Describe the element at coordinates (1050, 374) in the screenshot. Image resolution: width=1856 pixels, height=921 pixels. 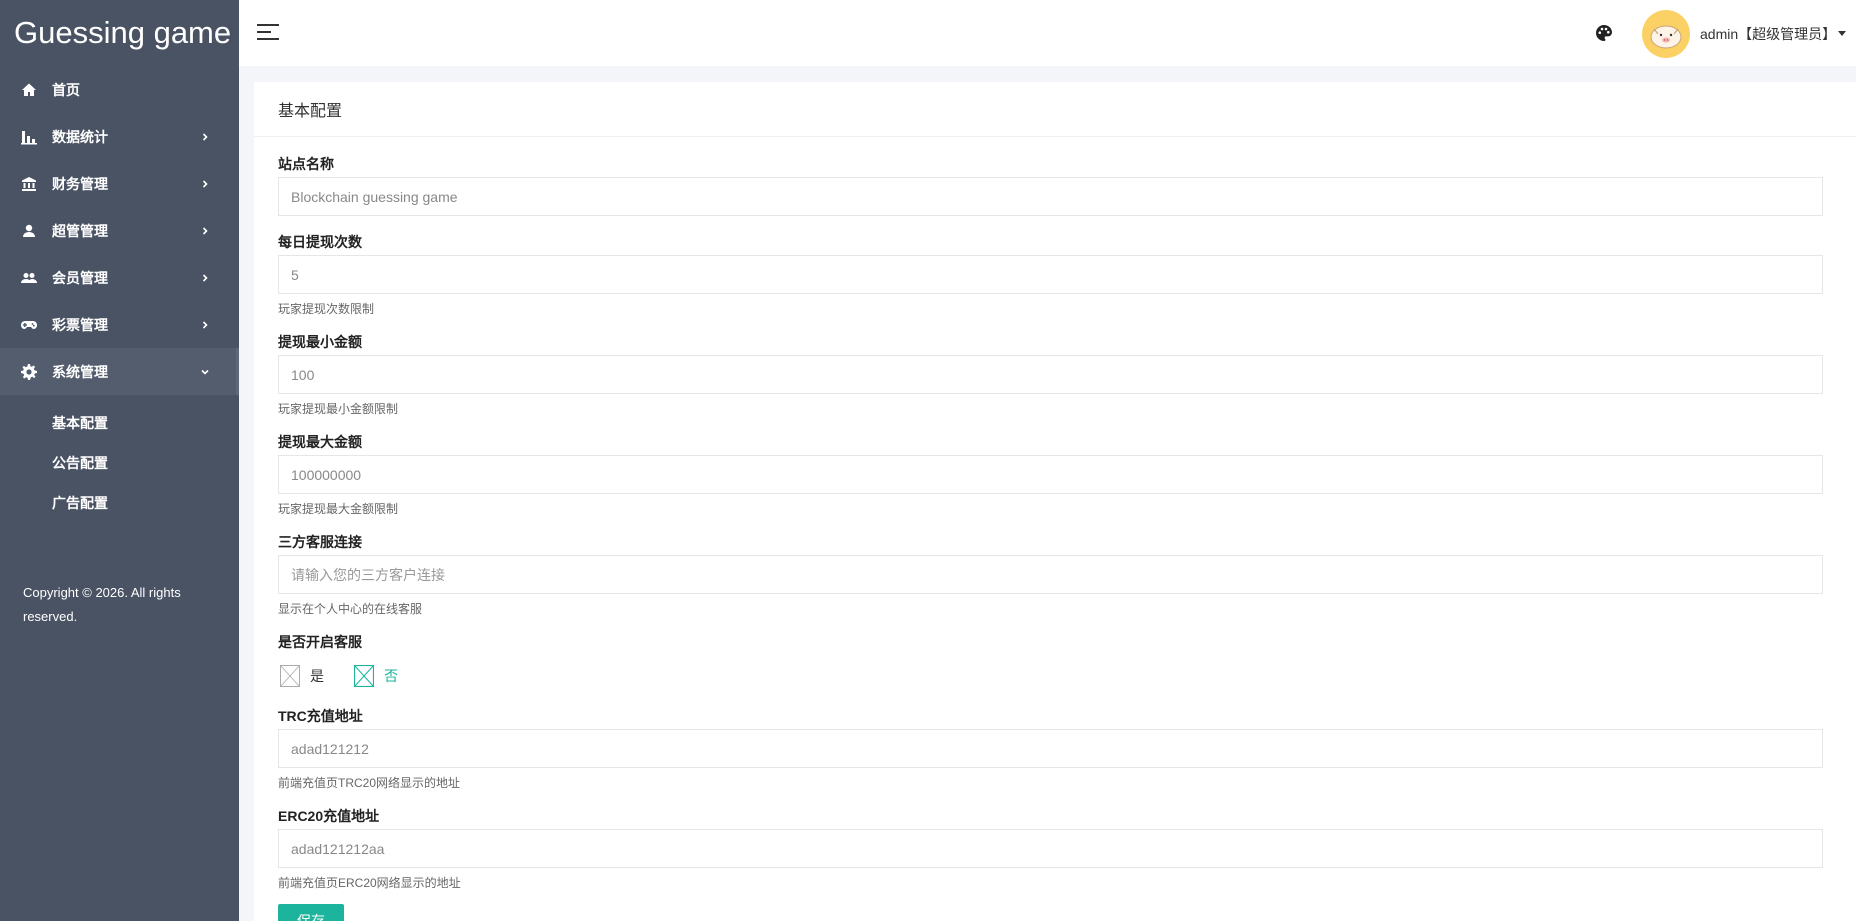
I see `min-withdraw-input` at that location.